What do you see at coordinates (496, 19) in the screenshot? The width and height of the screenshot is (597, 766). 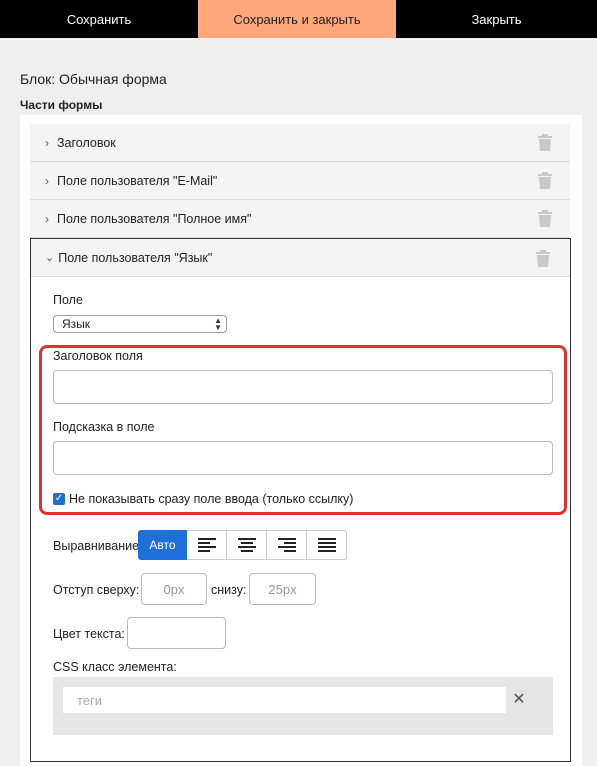 I see `close-button: Закрыть` at bounding box center [496, 19].